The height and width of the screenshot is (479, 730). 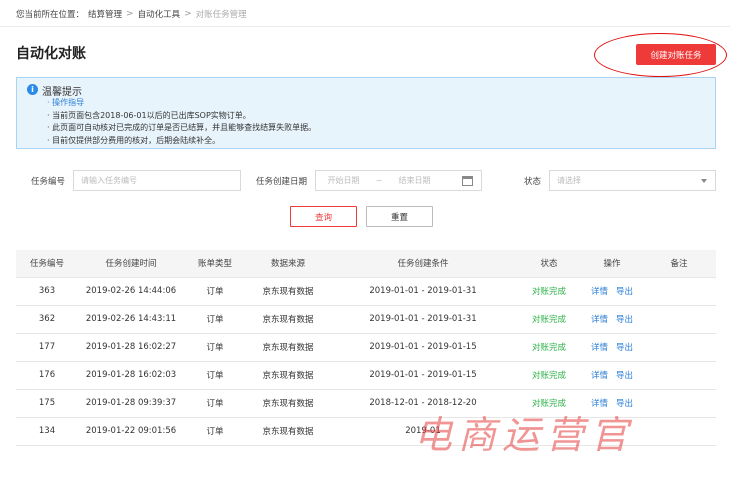 I want to click on info-icon: i, so click(x=32, y=89).